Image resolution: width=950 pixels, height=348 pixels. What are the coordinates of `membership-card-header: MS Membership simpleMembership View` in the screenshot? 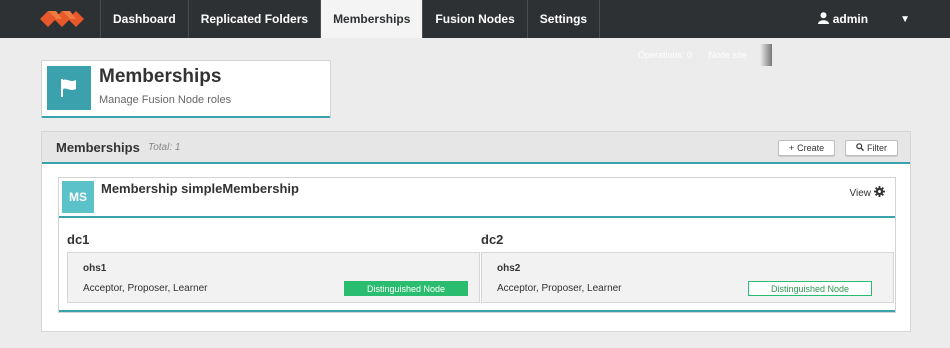 It's located at (477, 198).